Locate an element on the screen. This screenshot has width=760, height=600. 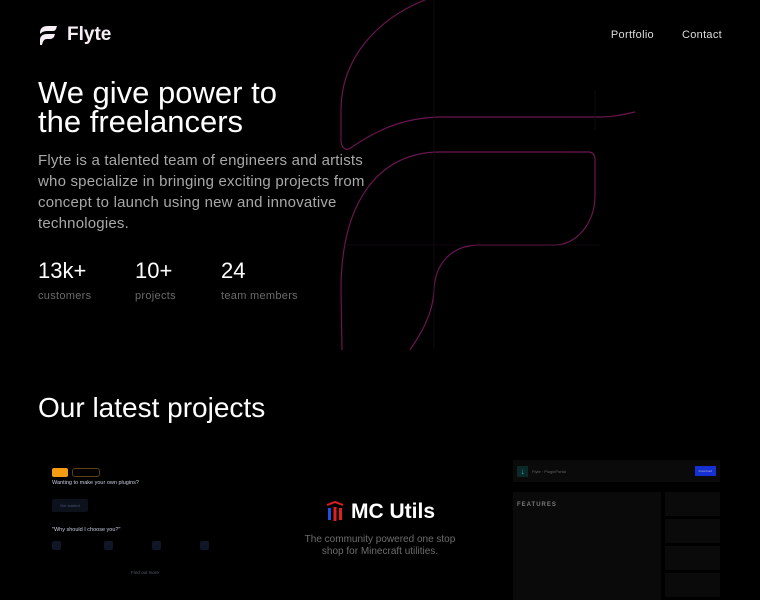
stat-label: customers is located at coordinates (65, 296).